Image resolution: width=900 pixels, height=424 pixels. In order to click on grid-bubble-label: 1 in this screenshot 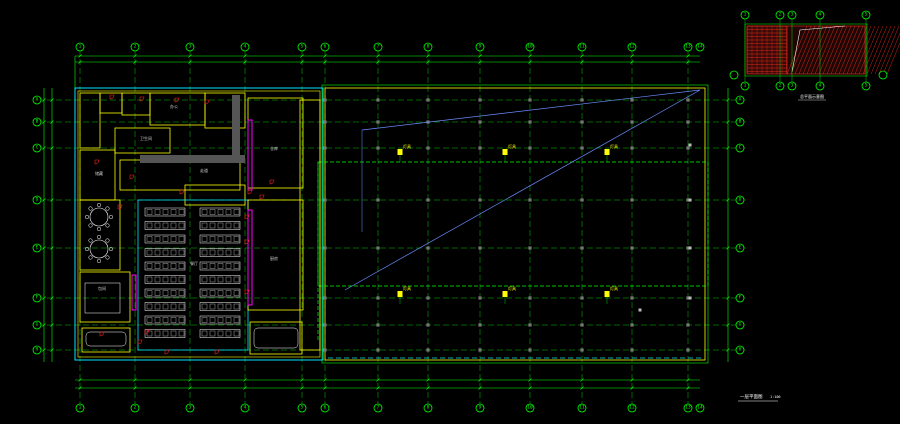, I will do `click(80, 47)`.